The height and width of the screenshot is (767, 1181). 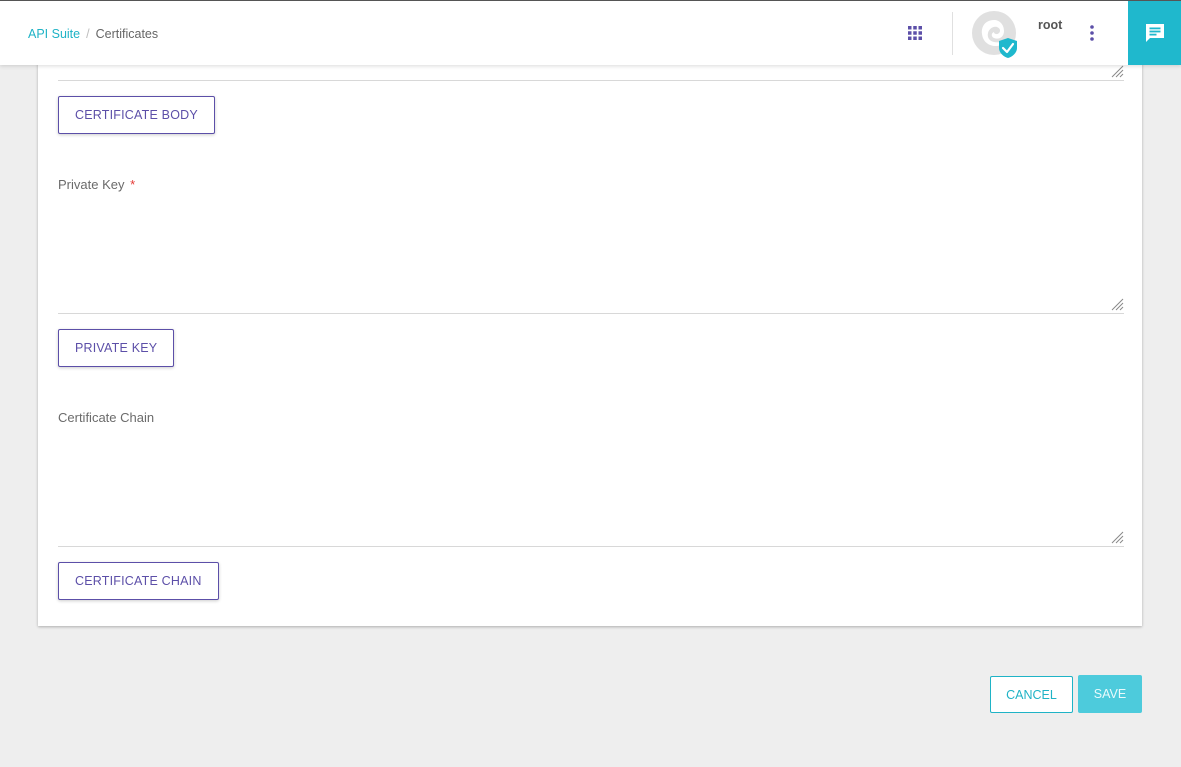 I want to click on private-key-textarea, so click(x=591, y=256).